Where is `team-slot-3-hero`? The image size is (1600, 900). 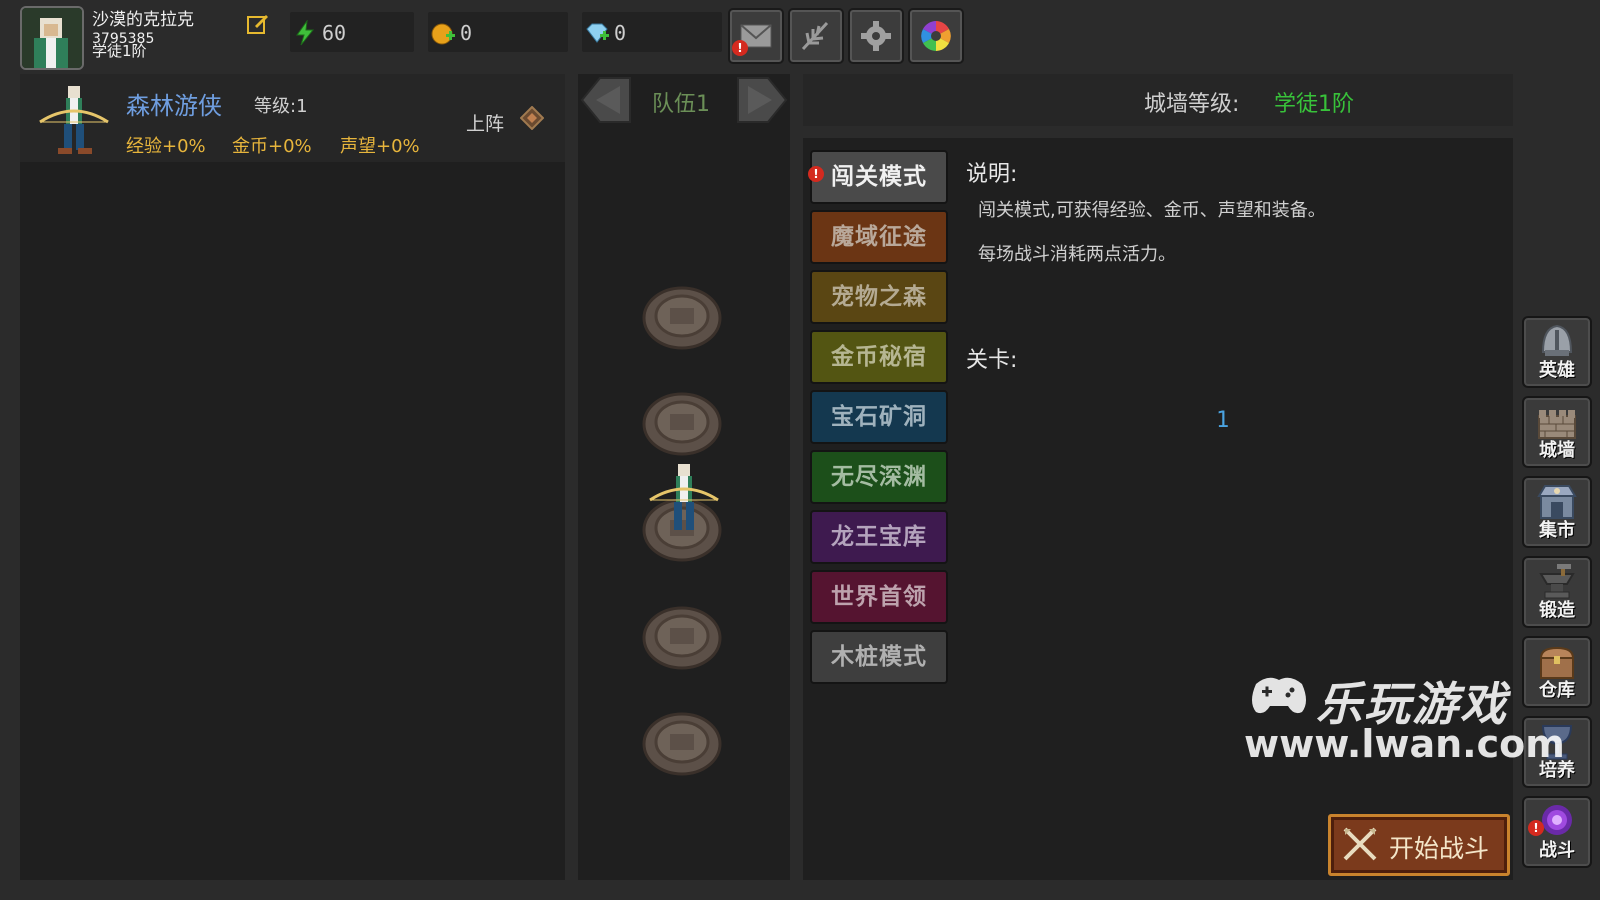 team-slot-3-hero is located at coordinates (684, 500).